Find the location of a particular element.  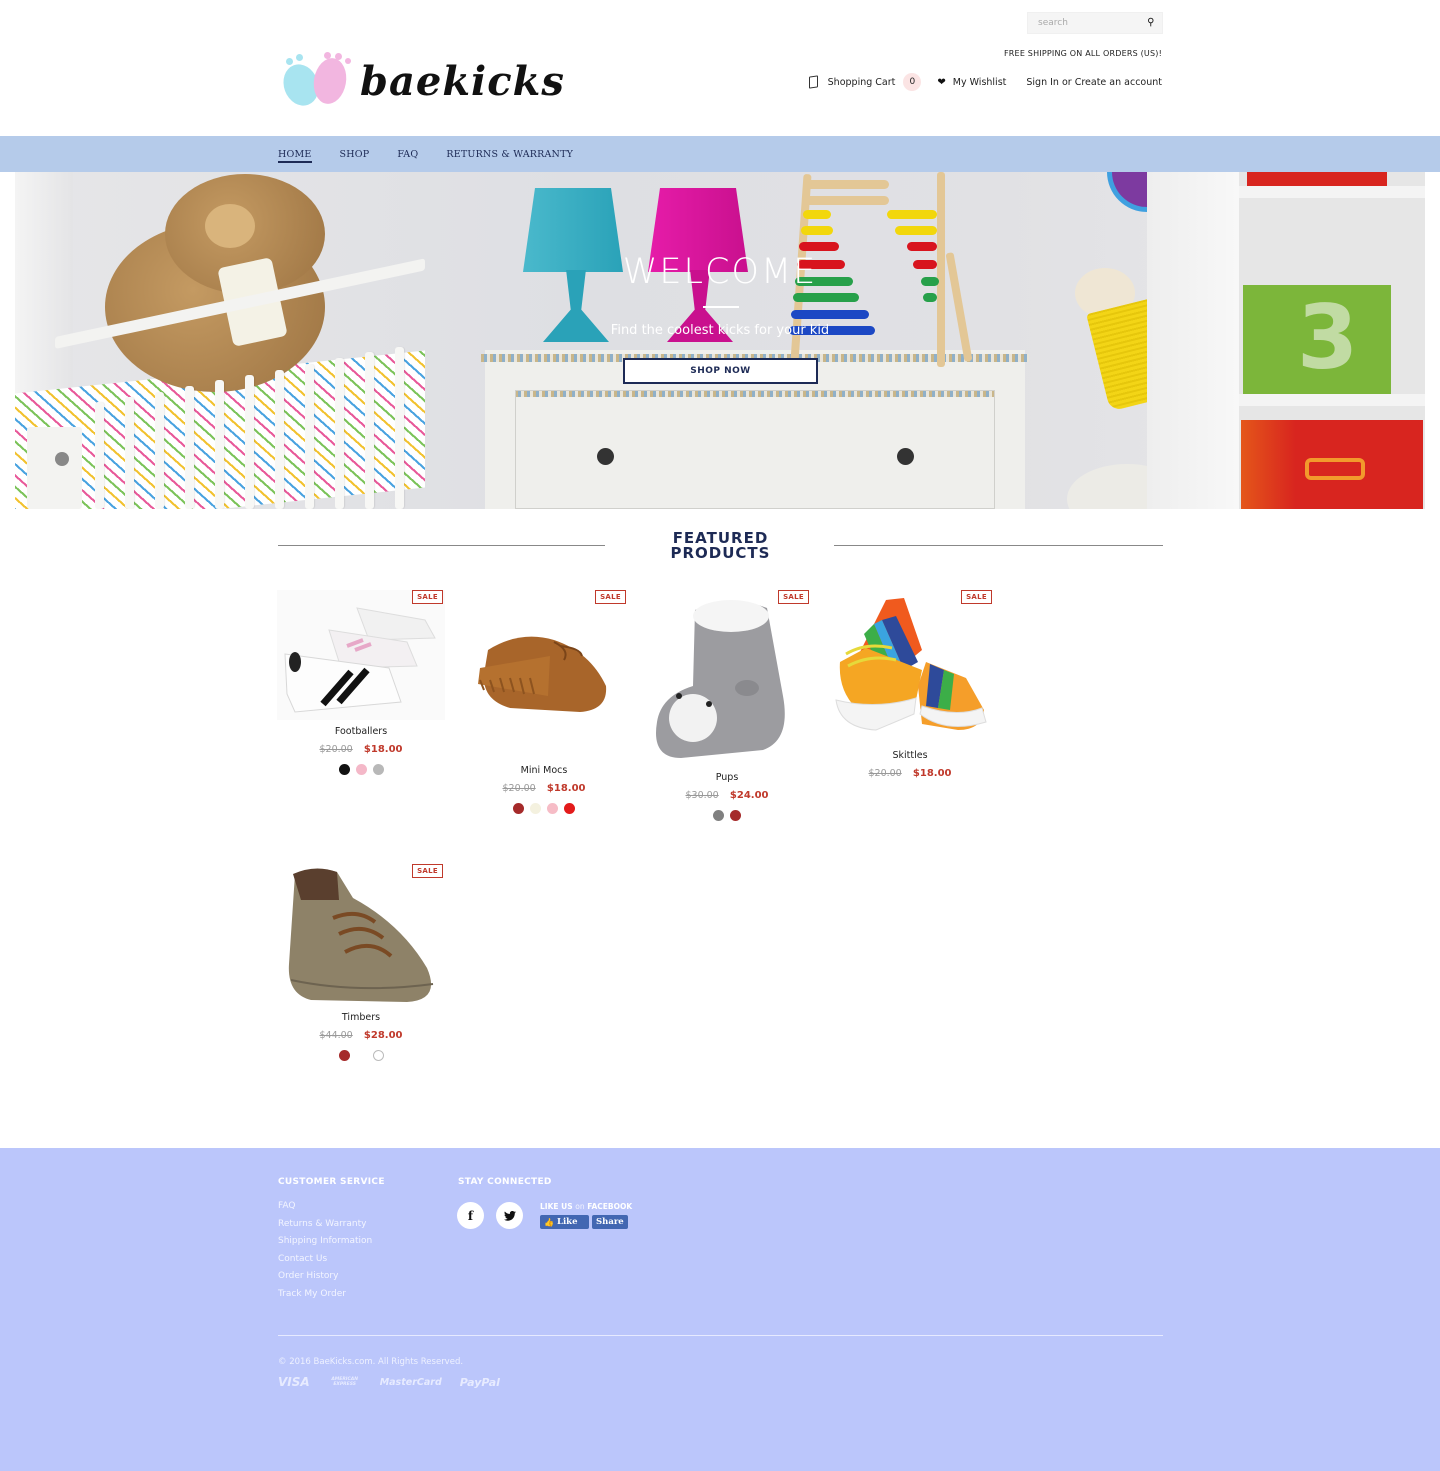

footer-link-shipping: Shipping Information is located at coordinates (325, 1241).